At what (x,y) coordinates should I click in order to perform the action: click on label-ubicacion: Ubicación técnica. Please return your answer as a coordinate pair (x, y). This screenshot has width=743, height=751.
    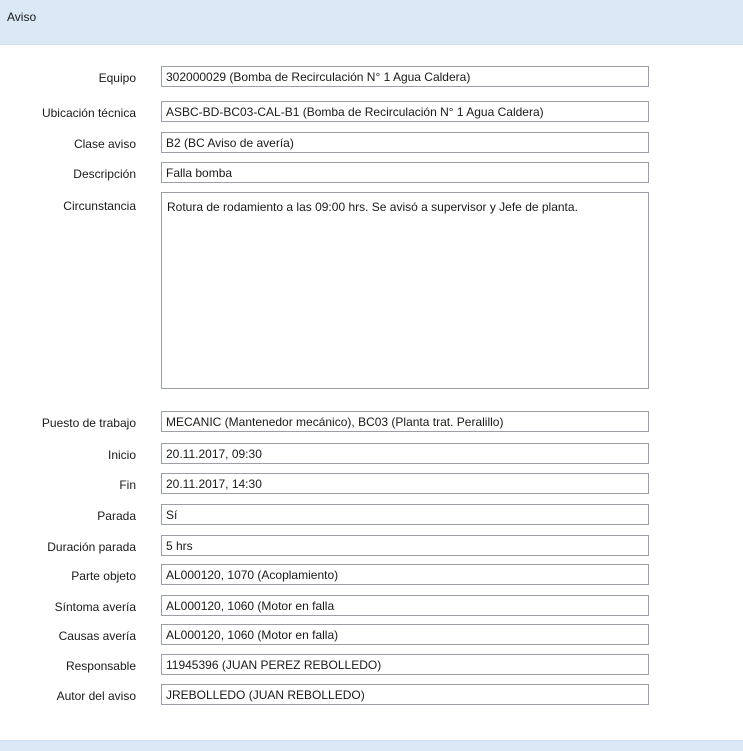
    Looking at the image, I should click on (88, 113).